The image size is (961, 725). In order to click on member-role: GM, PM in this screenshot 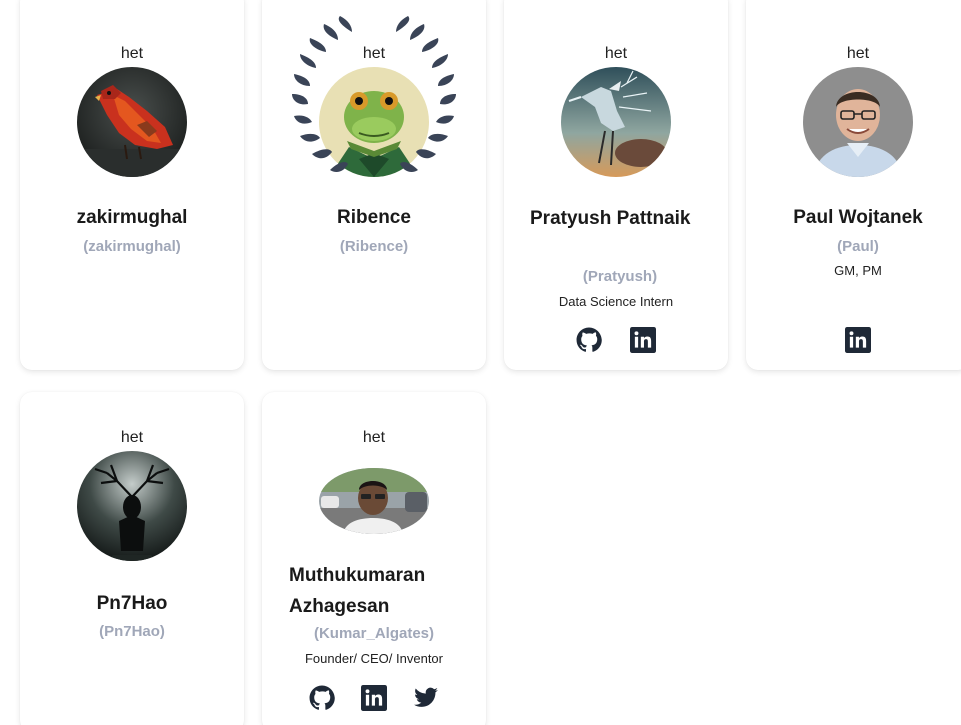, I will do `click(858, 270)`.